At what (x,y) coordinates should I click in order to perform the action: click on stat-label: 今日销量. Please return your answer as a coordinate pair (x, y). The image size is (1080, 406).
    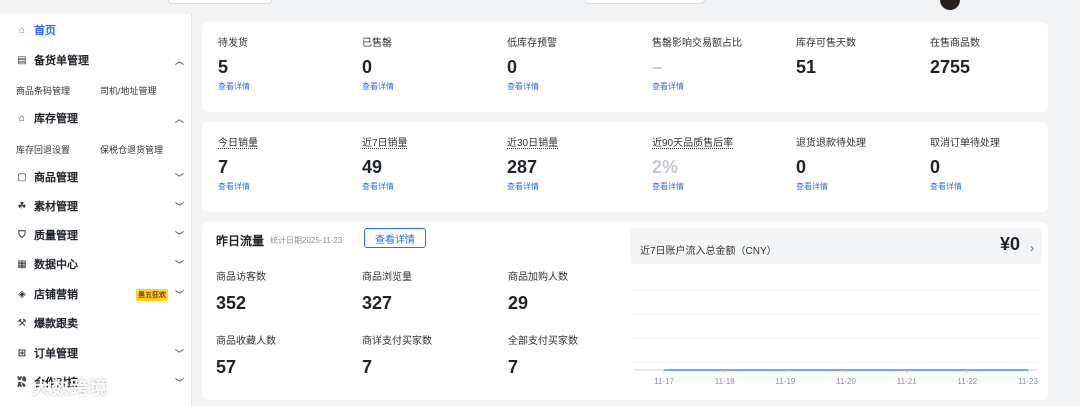
    Looking at the image, I should click on (238, 143).